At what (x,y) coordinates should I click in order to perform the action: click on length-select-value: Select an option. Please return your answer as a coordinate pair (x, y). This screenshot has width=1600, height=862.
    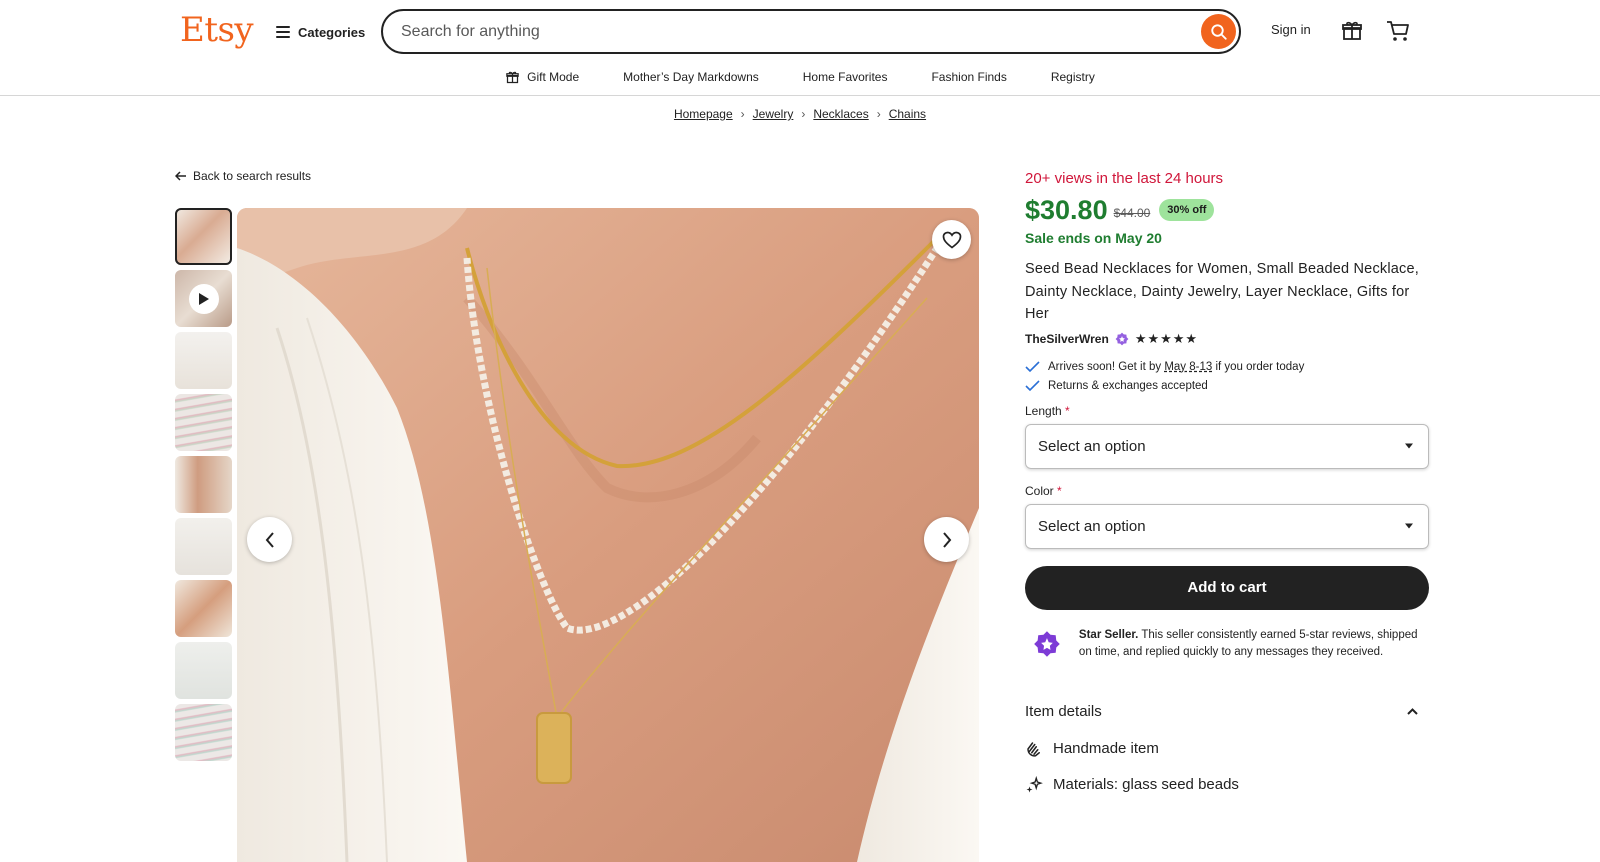
    Looking at the image, I should click on (1092, 446).